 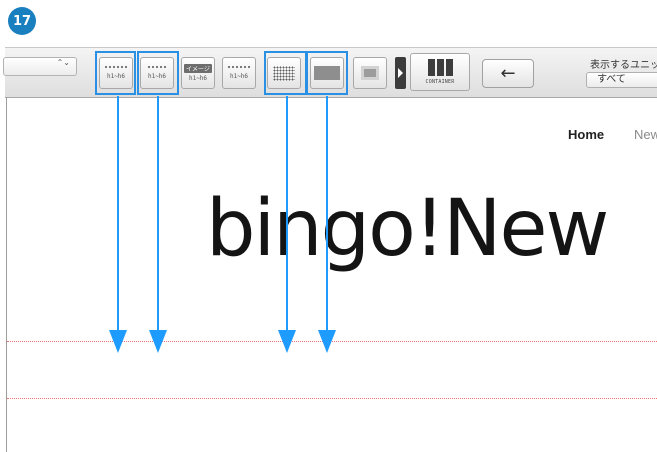 I want to click on step-badge: 17, so click(x=22, y=21).